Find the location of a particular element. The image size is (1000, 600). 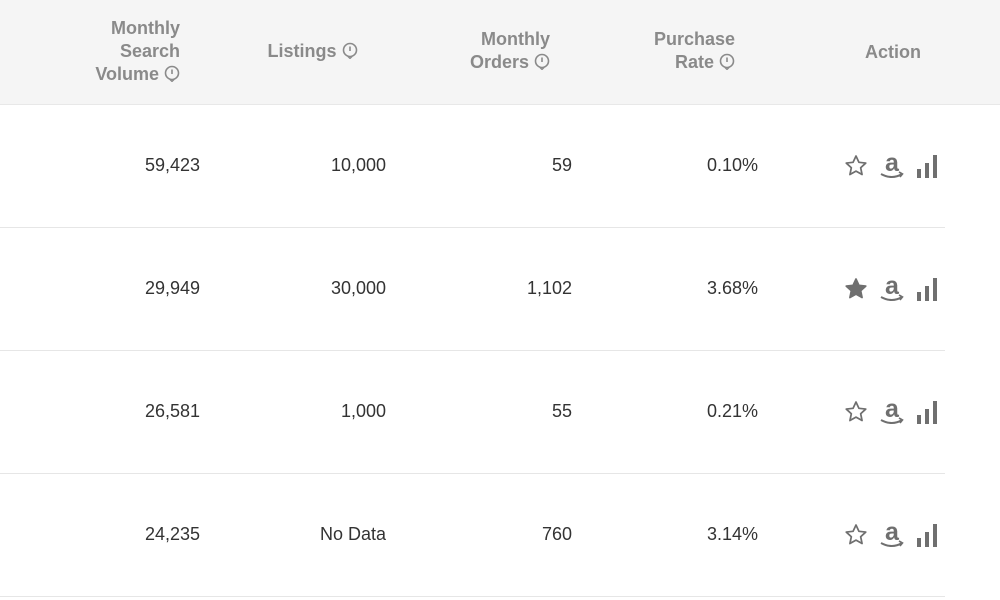

orders-cell: 1,102 is located at coordinates (549, 288).